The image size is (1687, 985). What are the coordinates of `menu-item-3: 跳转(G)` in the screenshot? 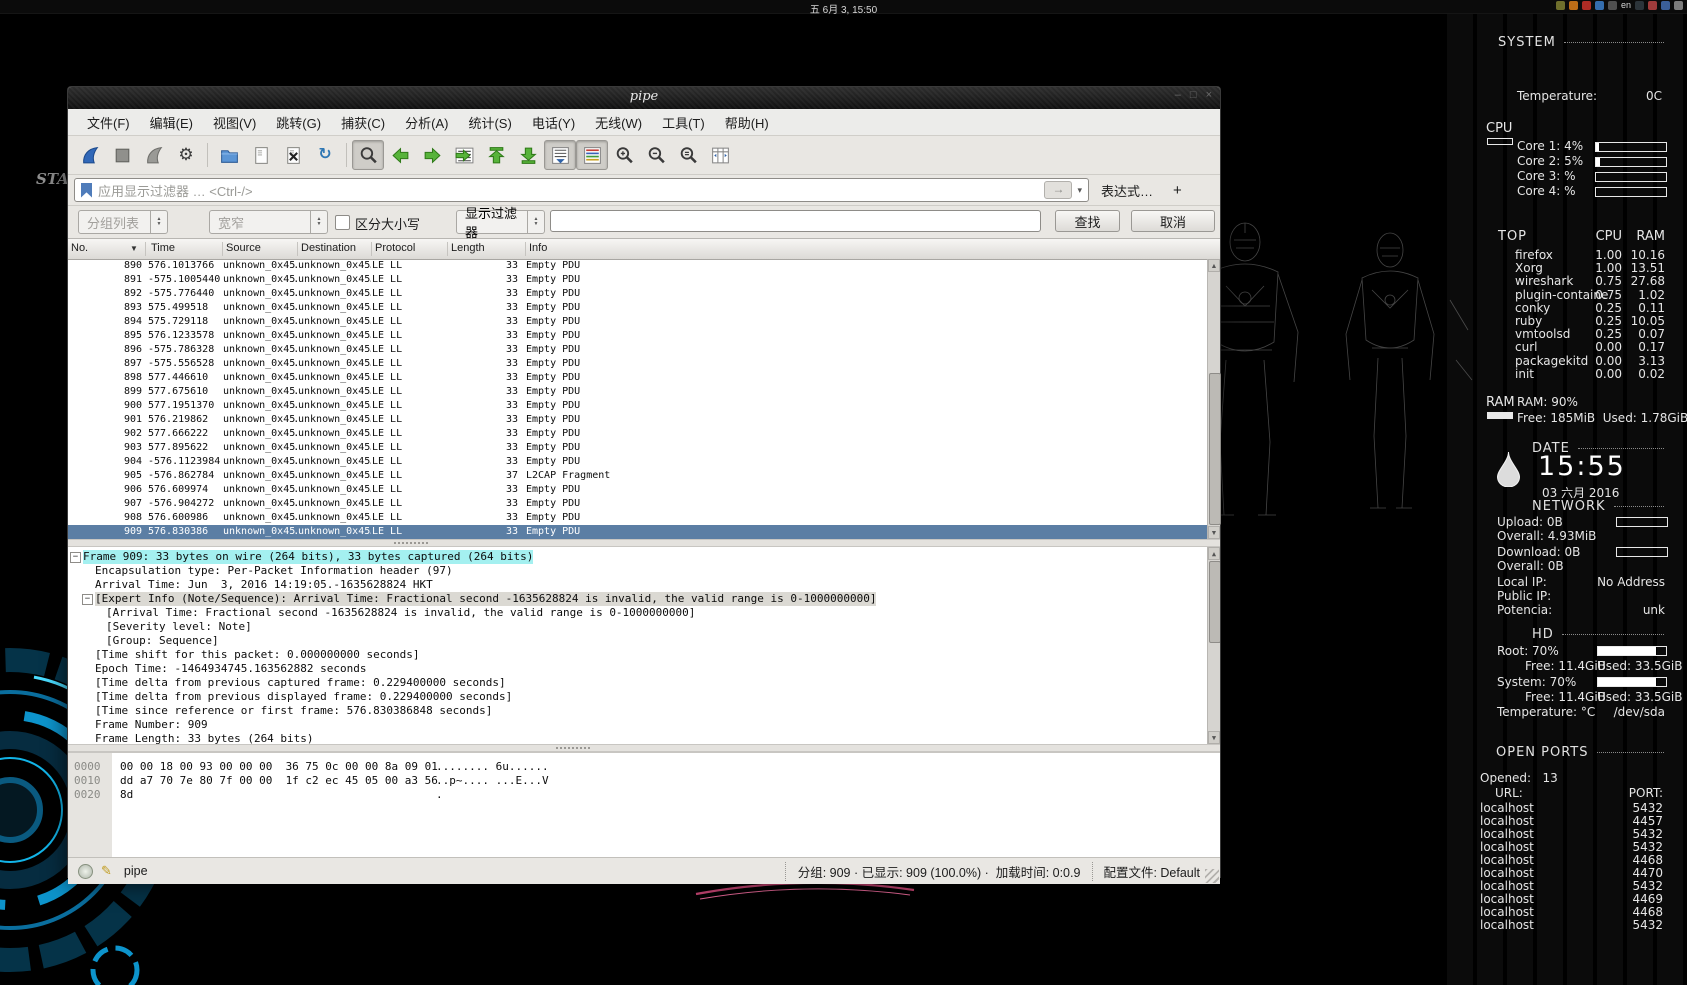 It's located at (298, 122).